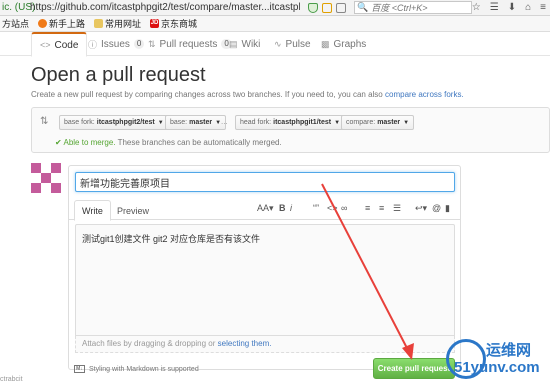 The height and width of the screenshot is (384, 550). Describe the element at coordinates (139, 44) in the screenshot. I see `issues-counter: 0` at that location.